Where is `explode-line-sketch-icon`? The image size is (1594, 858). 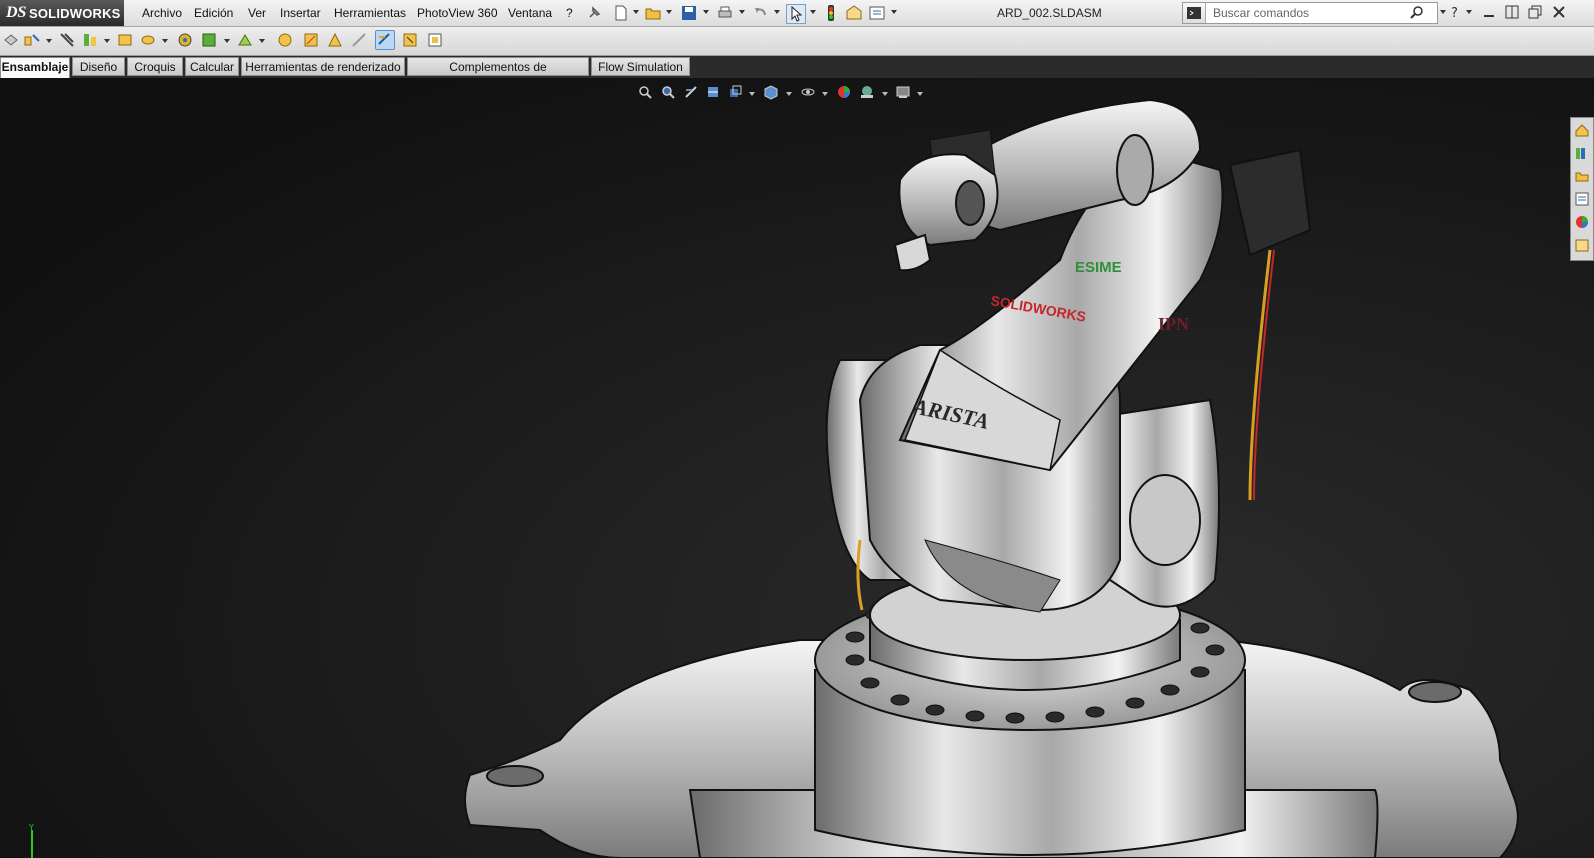
explode-line-sketch-icon is located at coordinates (335, 40).